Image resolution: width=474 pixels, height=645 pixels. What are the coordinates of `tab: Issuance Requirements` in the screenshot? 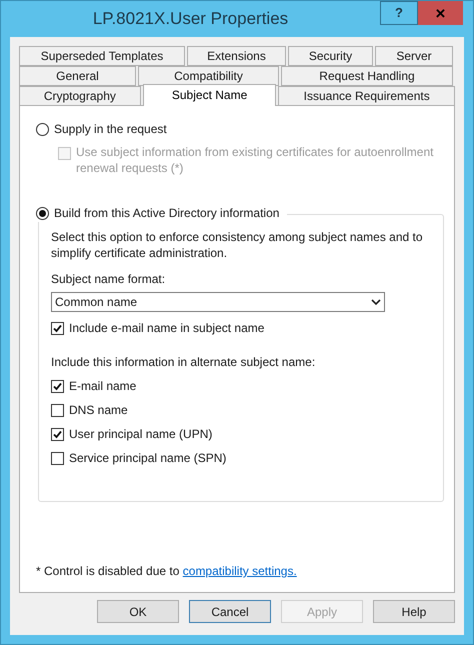 It's located at (366, 96).